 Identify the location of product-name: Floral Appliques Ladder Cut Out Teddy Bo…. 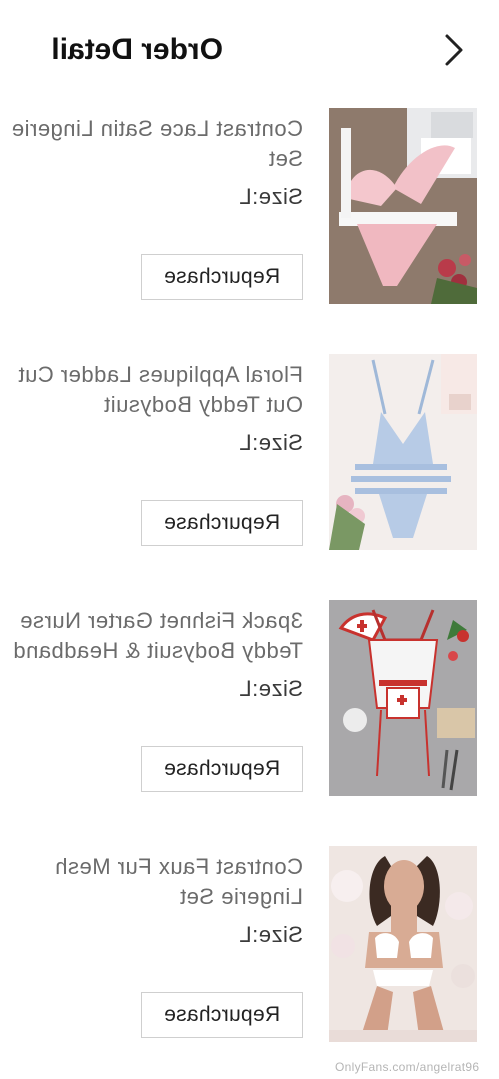
(151, 390).